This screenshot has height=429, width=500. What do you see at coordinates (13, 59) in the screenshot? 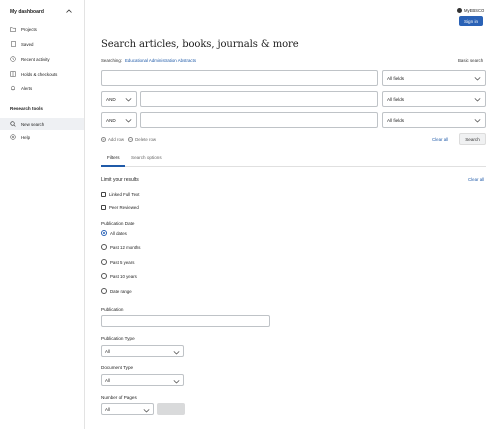
I see `history-icon` at bounding box center [13, 59].